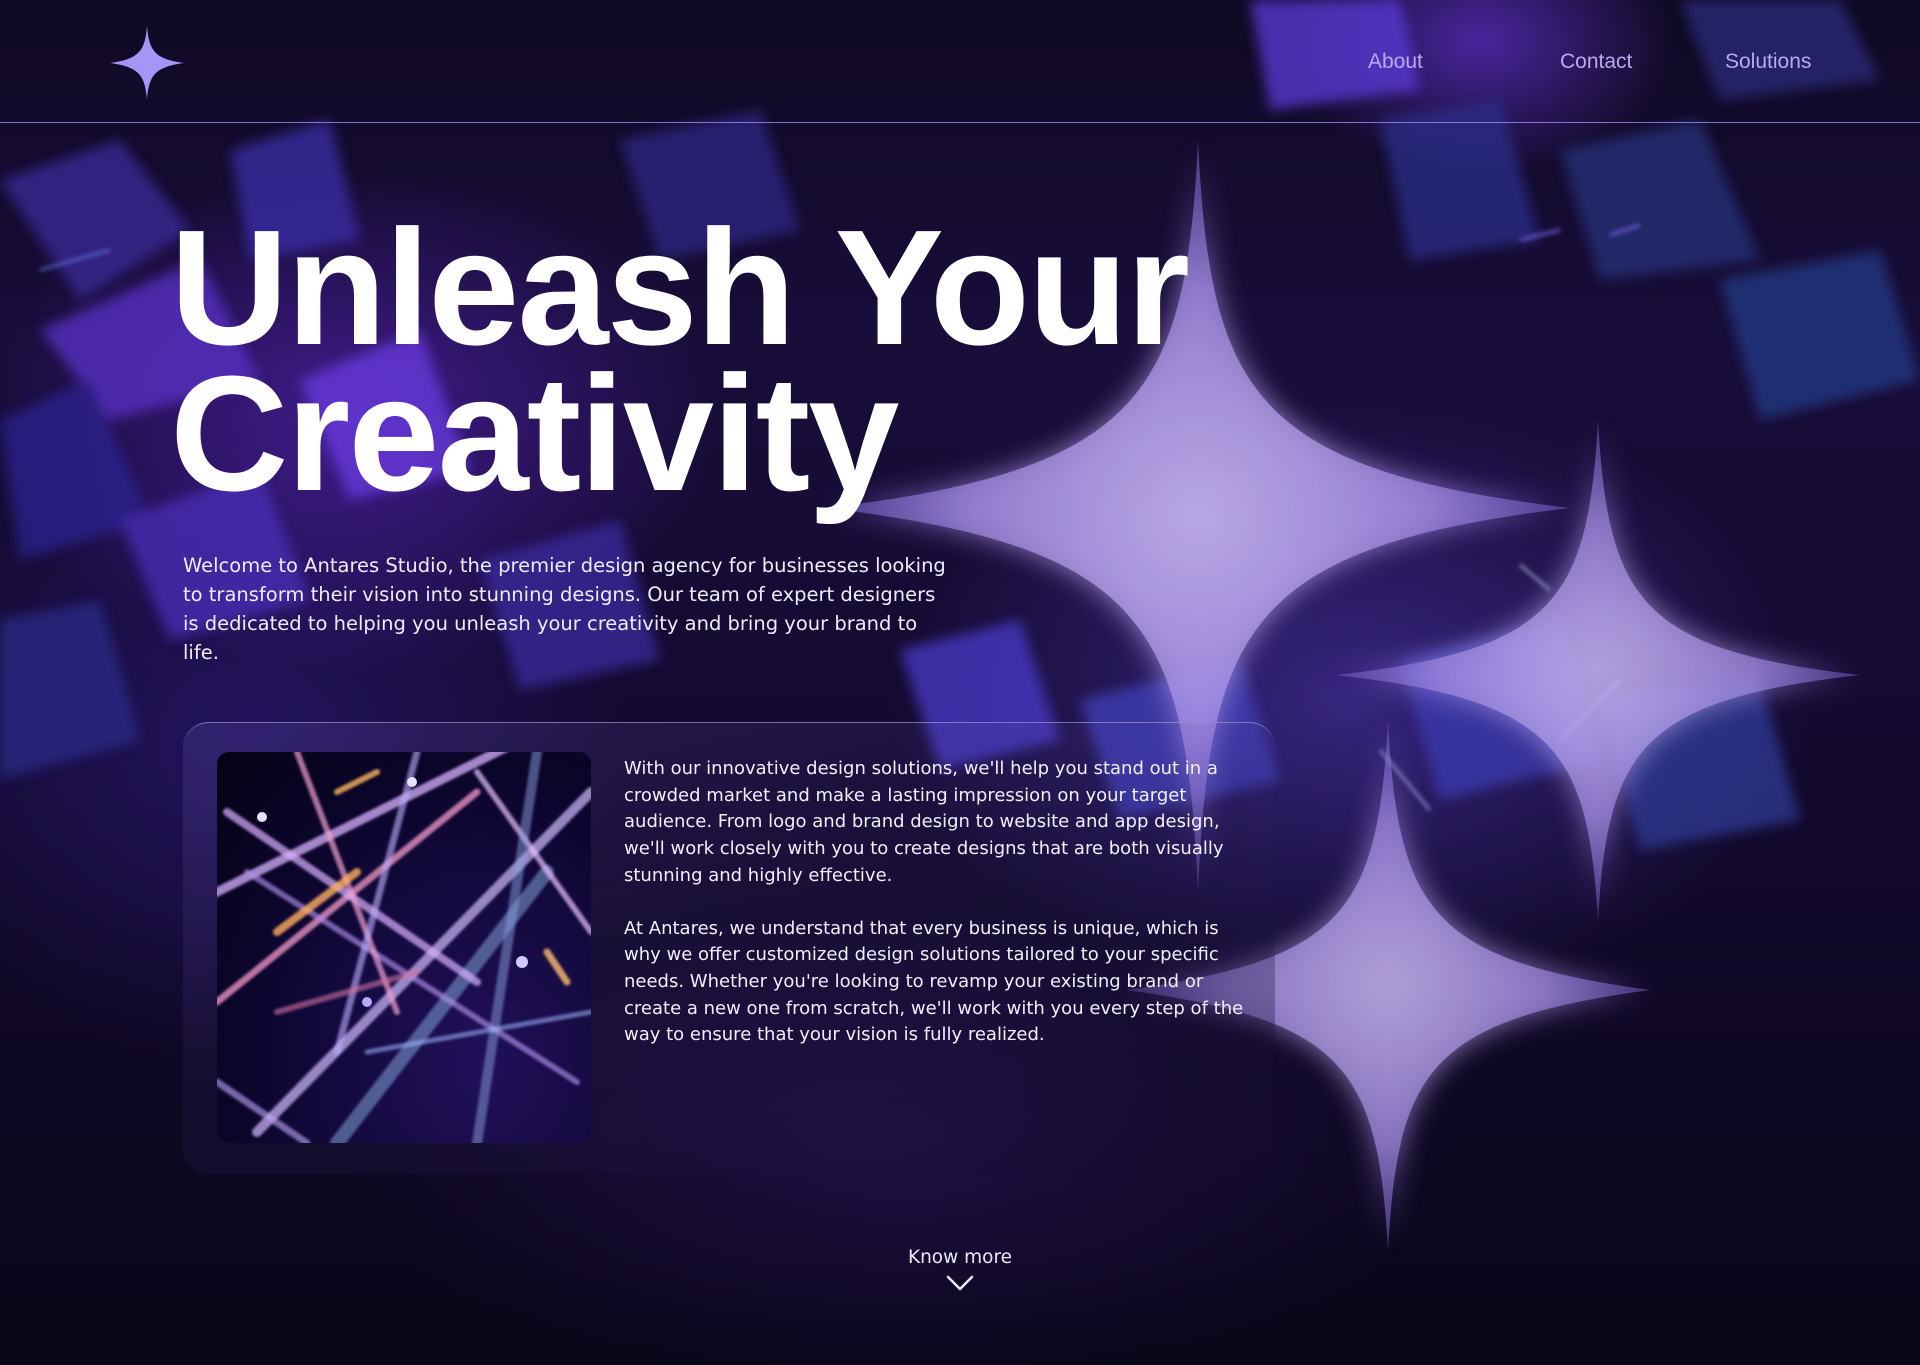 Image resolution: width=1920 pixels, height=1365 pixels. I want to click on four-point-star-logo, so click(147, 63).